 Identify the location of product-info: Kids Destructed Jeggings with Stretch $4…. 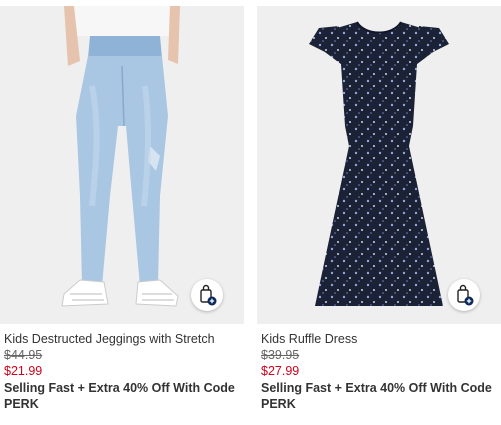
(126, 371).